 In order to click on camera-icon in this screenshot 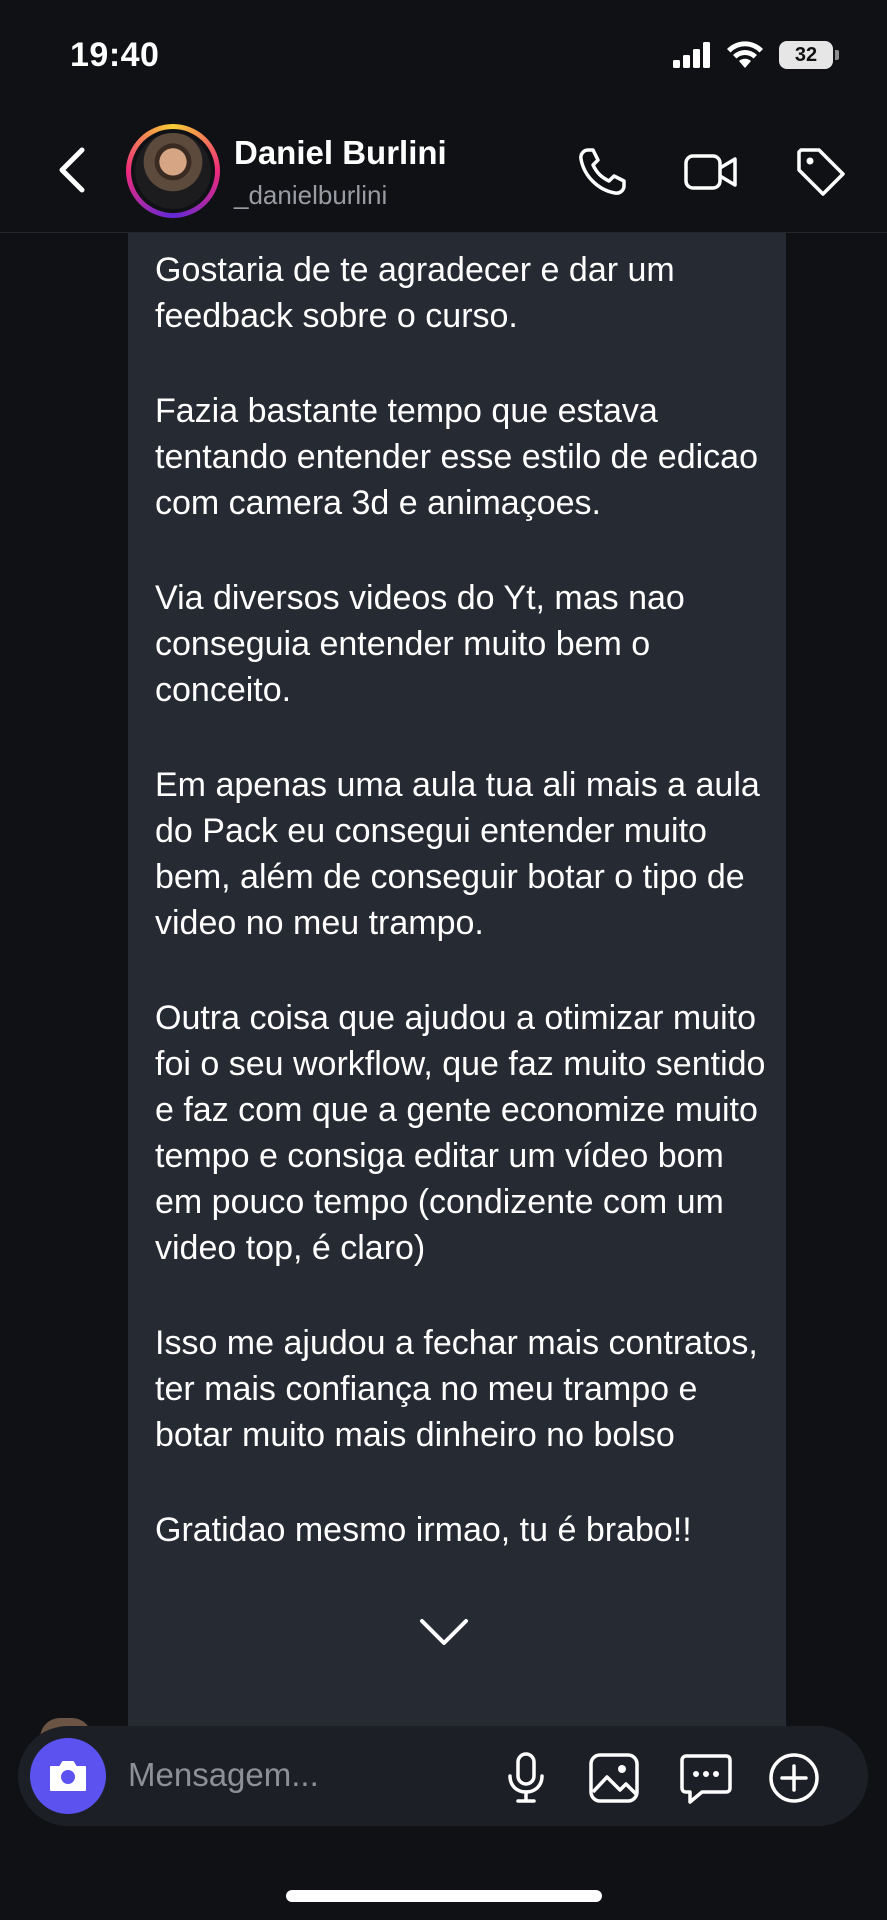, I will do `click(68, 1776)`.